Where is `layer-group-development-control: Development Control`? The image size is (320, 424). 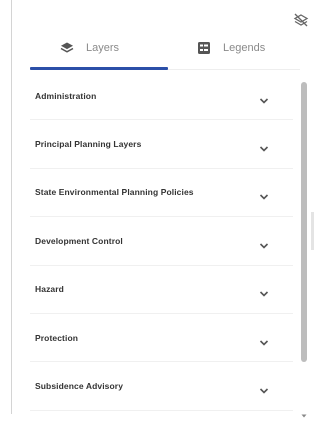 layer-group-development-control: Development Control is located at coordinates (161, 241).